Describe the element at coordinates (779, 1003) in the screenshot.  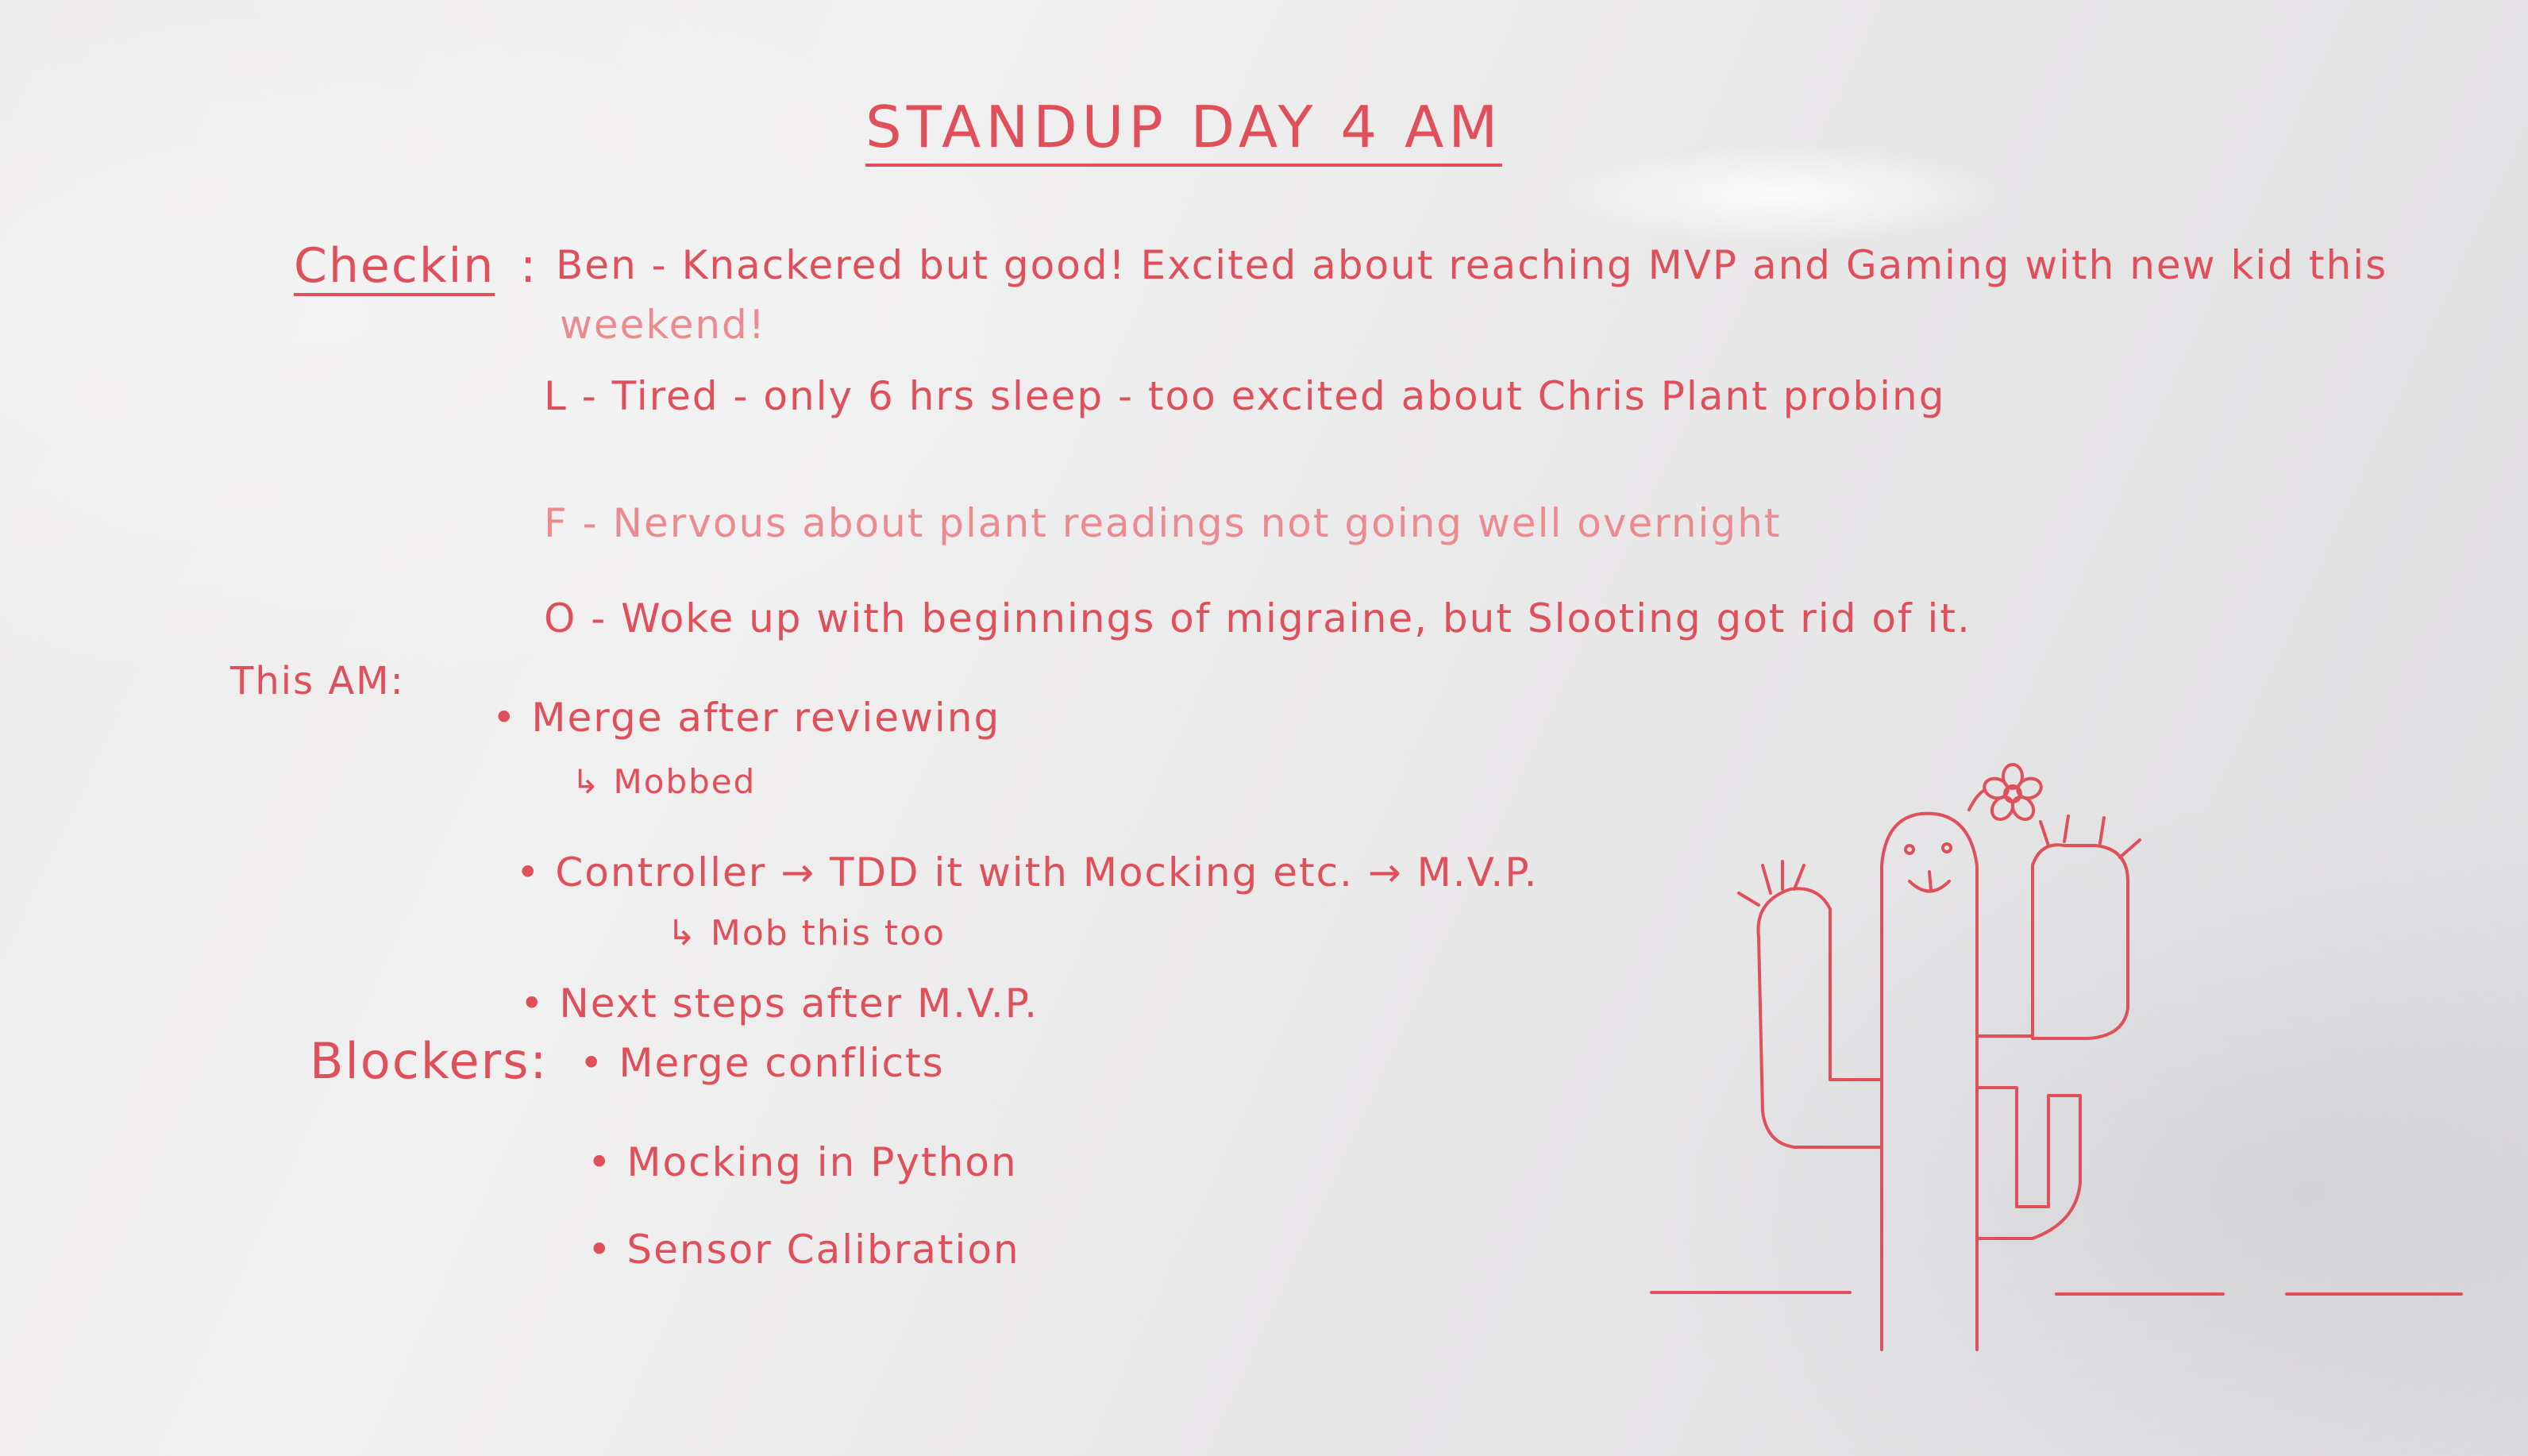
I see `this-am-item-next-steps: • Next steps after M.V.P.` at that location.